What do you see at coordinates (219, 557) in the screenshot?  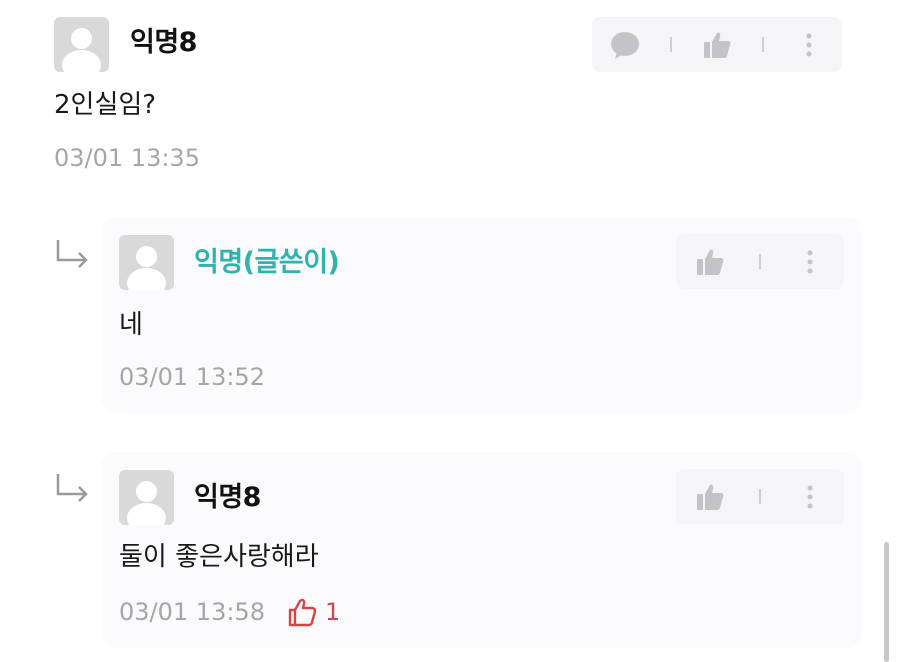 I see `reply-text: 둘이 좋은사랑해라` at bounding box center [219, 557].